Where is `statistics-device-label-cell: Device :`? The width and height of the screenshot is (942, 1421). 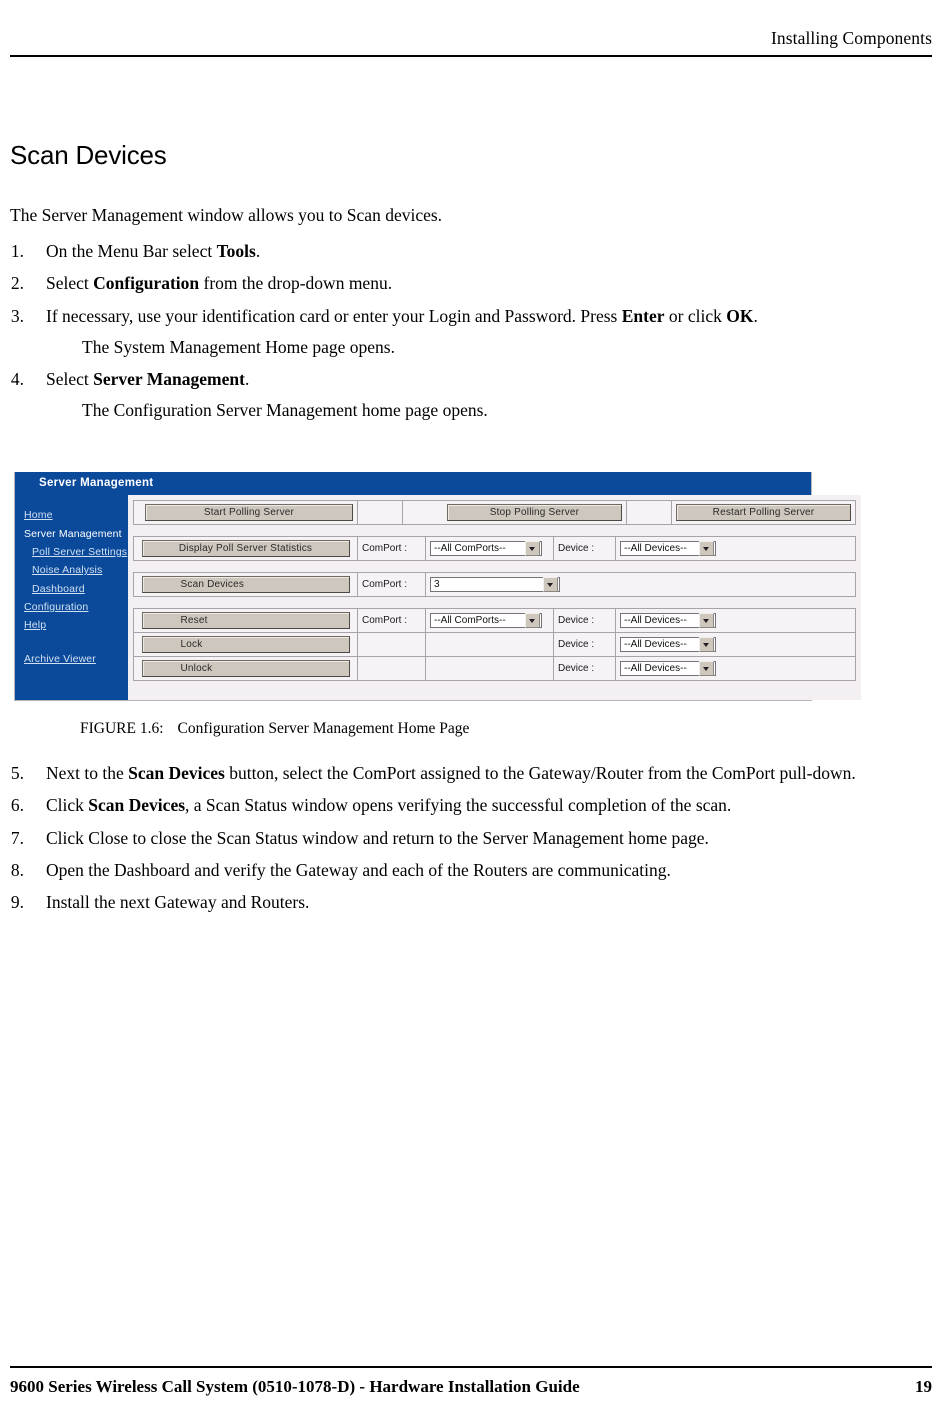 statistics-device-label-cell: Device : is located at coordinates (585, 548).